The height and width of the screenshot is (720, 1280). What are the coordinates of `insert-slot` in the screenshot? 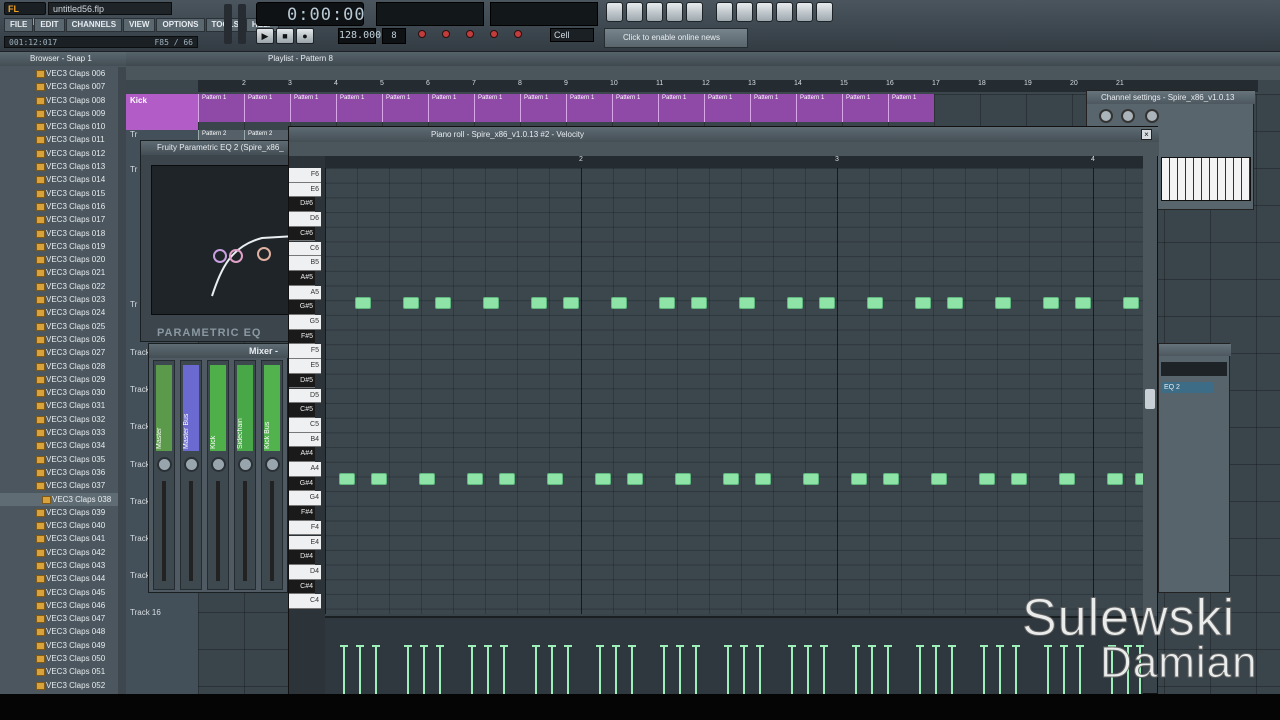 It's located at (1194, 369).